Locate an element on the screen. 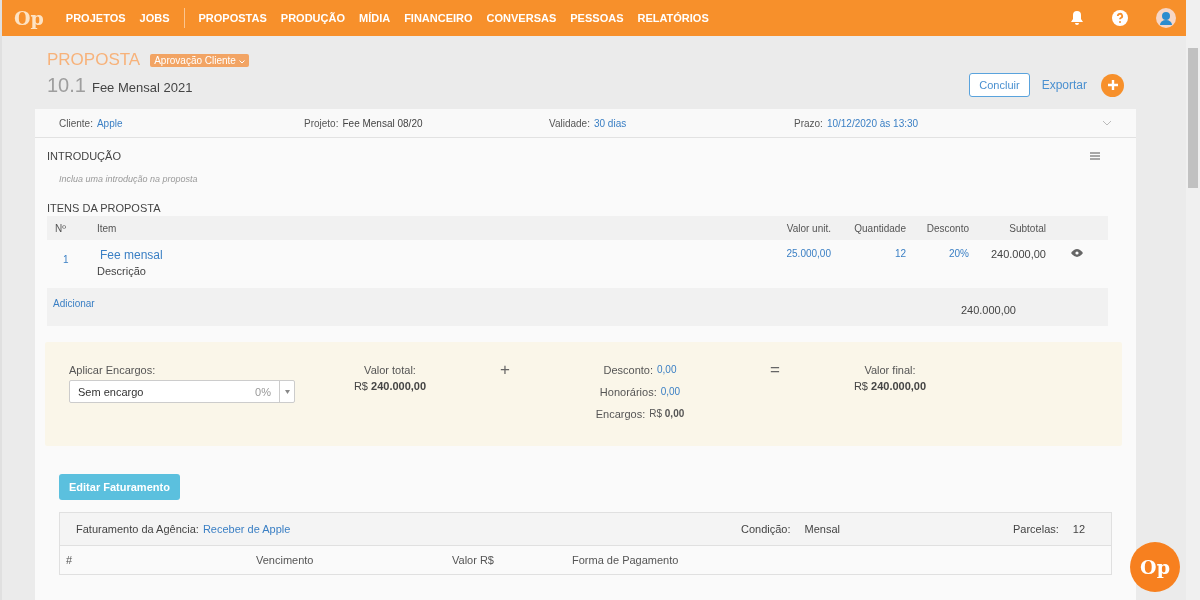 The image size is (1200, 600). introduction-field: Inclua uma introdução na proposta is located at coordinates (590, 179).